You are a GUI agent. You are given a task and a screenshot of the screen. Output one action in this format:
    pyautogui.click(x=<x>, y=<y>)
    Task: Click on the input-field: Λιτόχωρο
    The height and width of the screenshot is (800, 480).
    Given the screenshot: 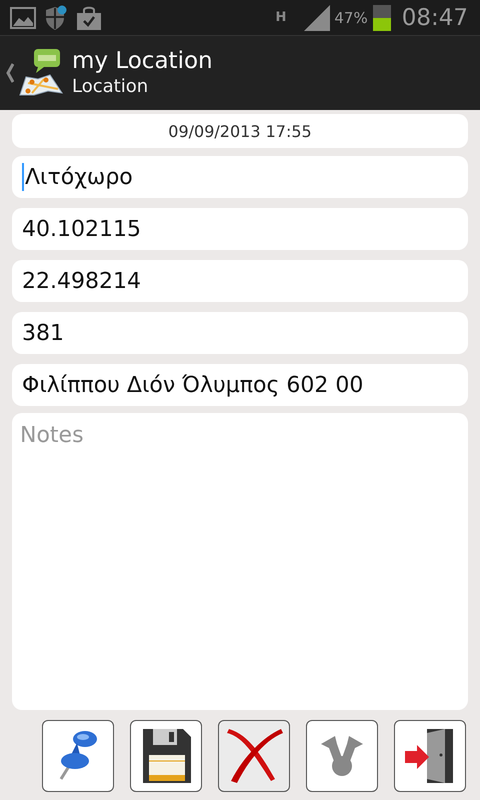 What is the action you would take?
    pyautogui.click(x=240, y=177)
    